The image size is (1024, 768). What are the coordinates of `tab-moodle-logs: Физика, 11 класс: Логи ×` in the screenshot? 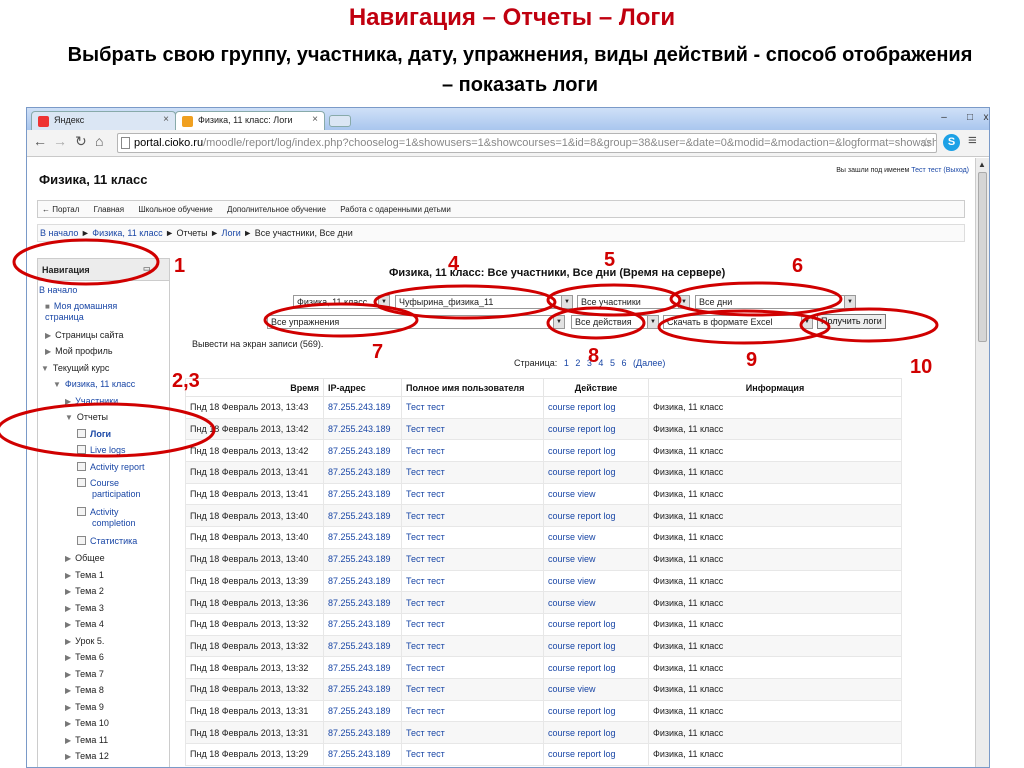 It's located at (250, 120).